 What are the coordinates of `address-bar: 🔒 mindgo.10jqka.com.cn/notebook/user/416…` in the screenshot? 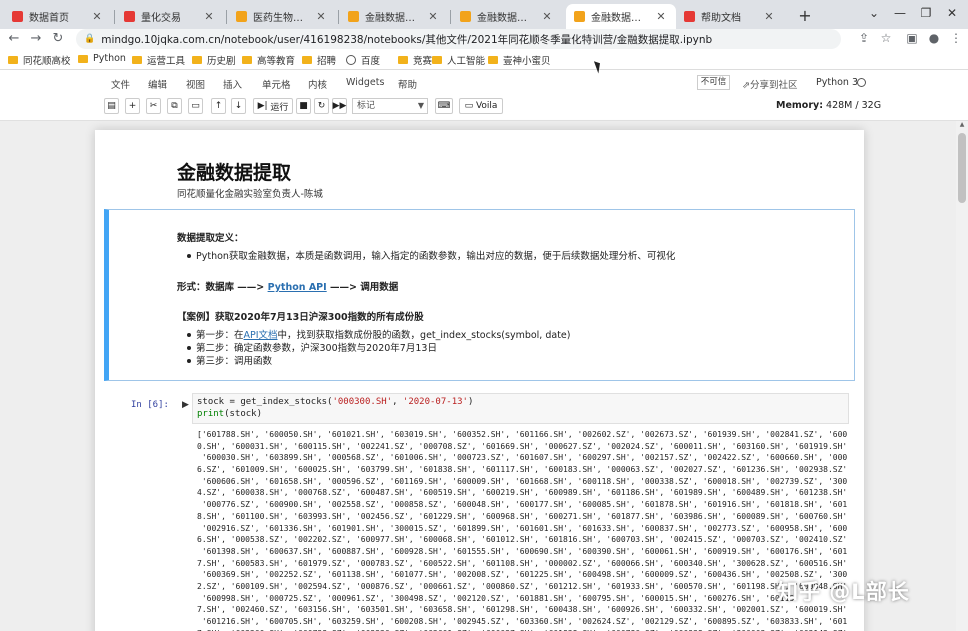 It's located at (458, 39).